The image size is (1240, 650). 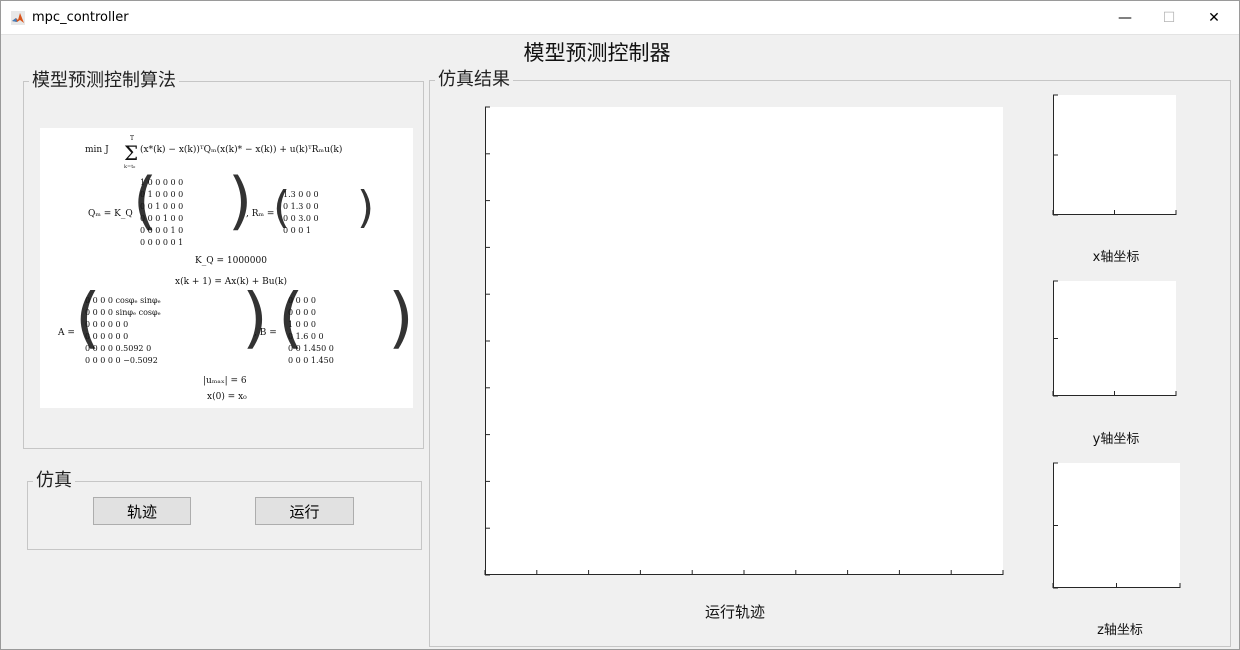 What do you see at coordinates (161, 218) in the screenshot?
I see `svg-text: 0 0 0 1 0 0` at bounding box center [161, 218].